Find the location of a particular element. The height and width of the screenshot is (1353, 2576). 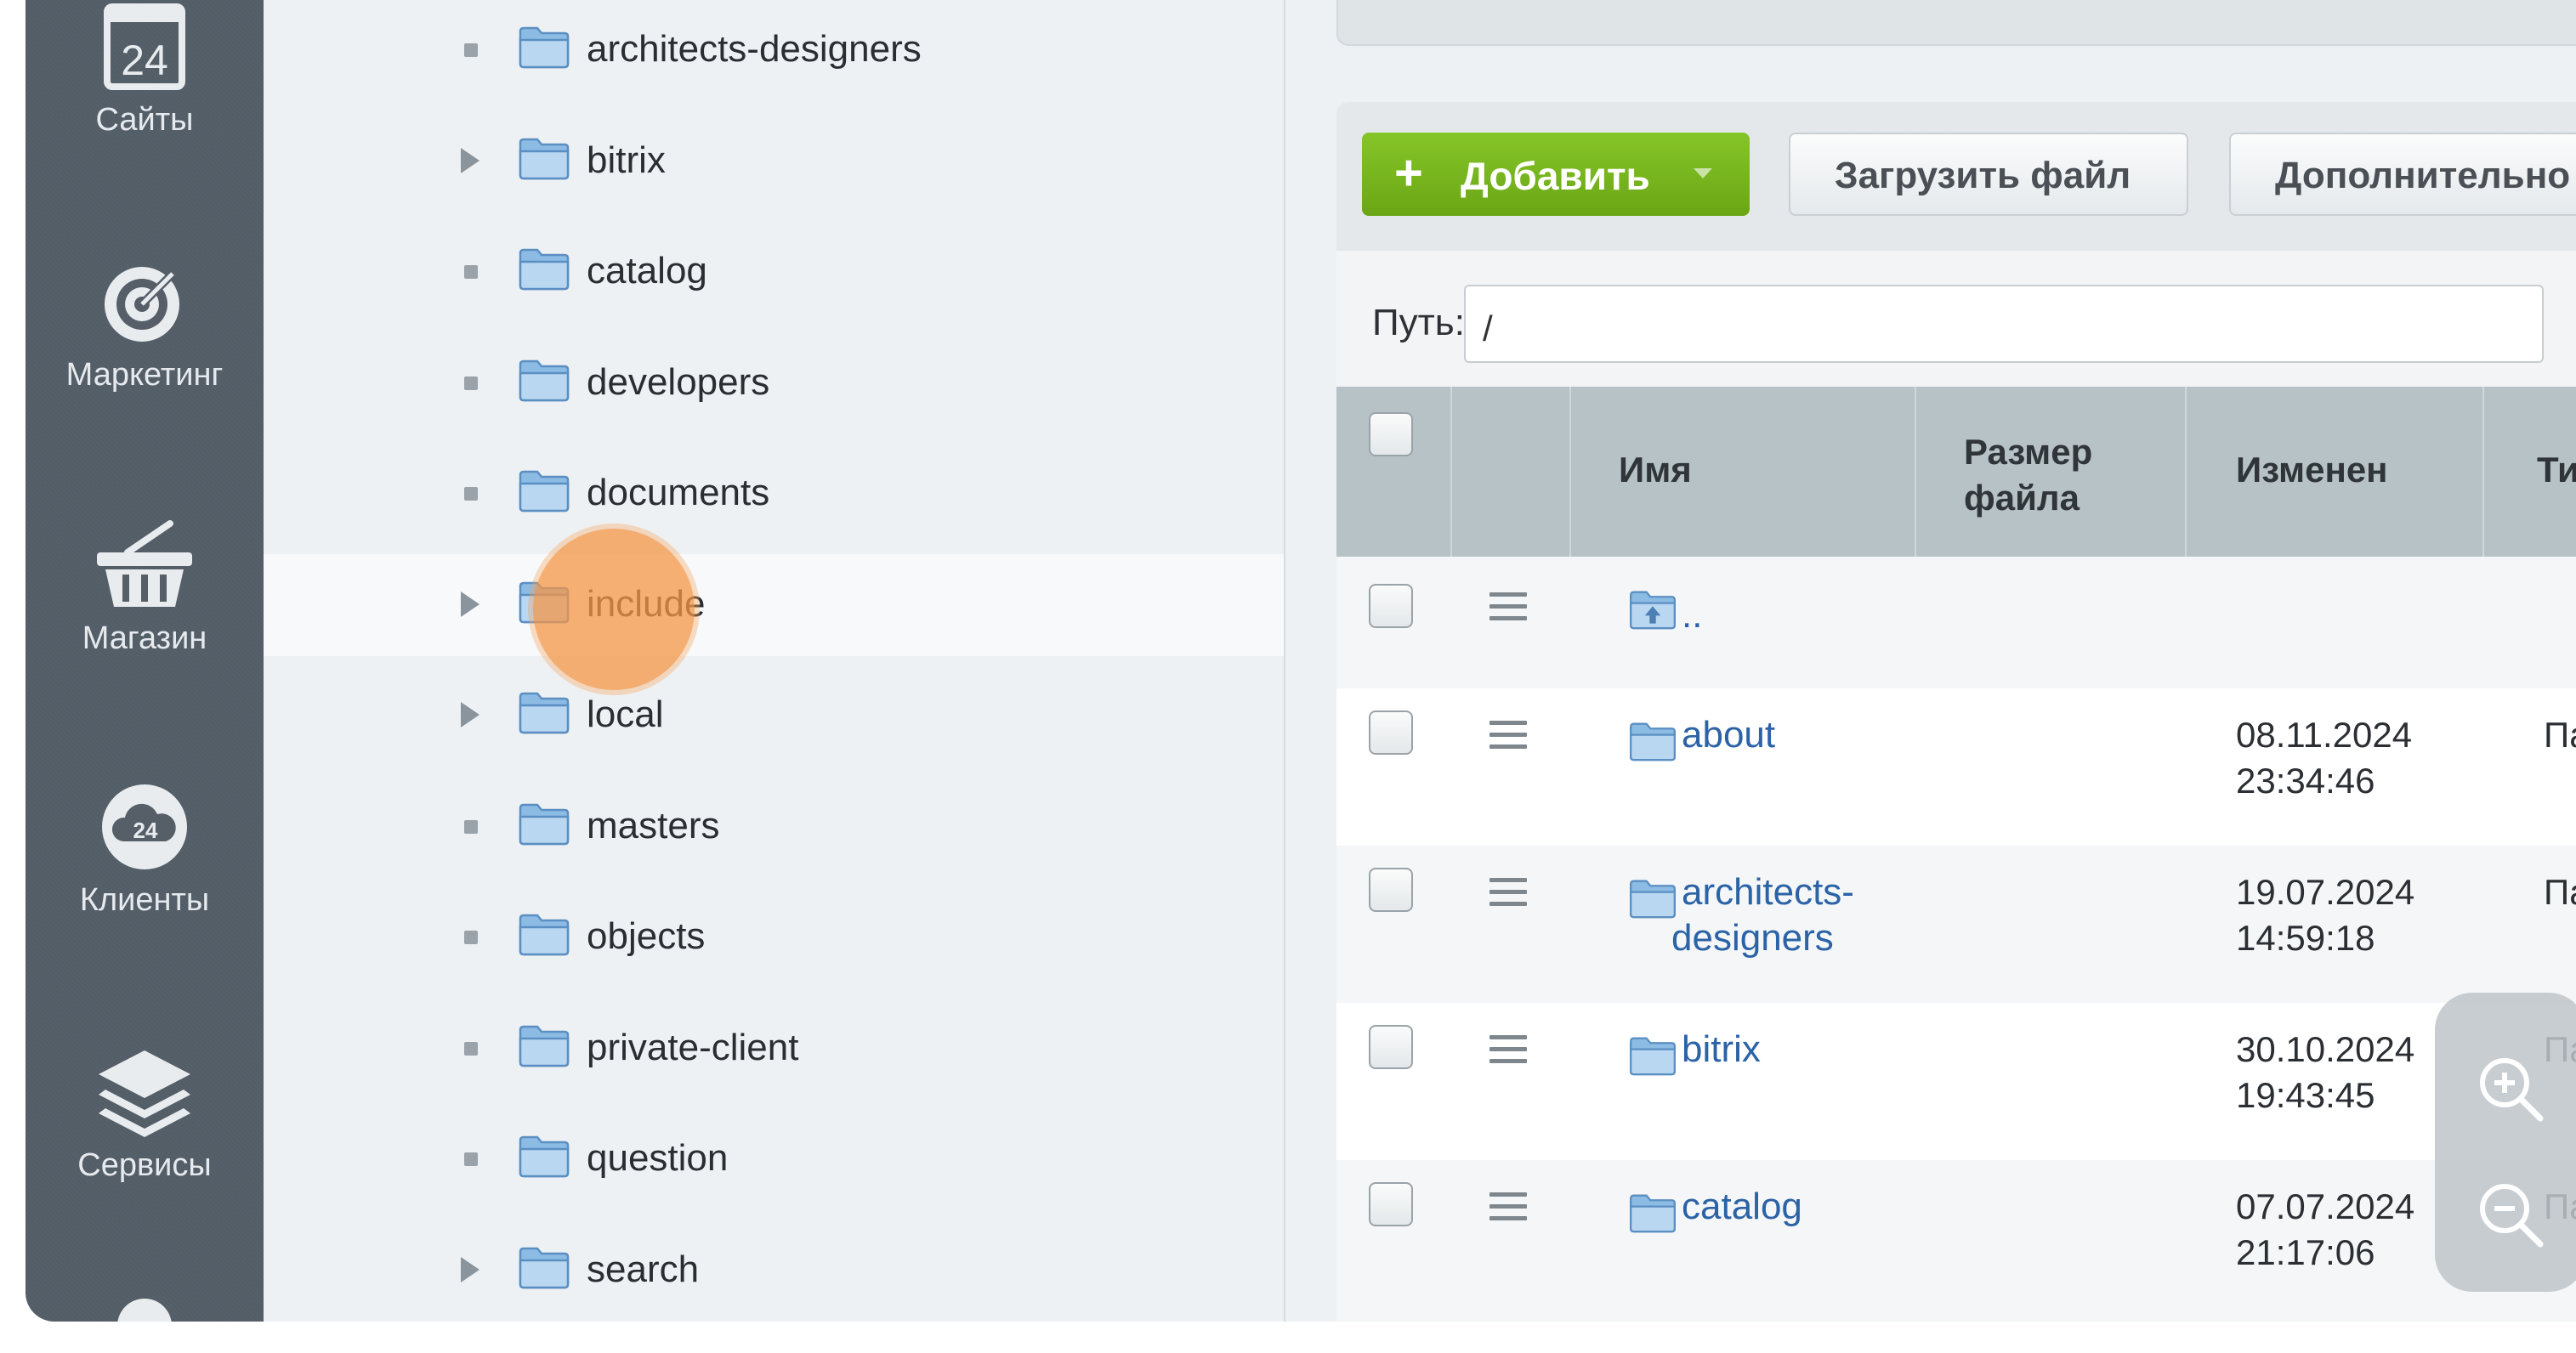

rail-item-sites: 24 Сайты is located at coordinates (145, 69).